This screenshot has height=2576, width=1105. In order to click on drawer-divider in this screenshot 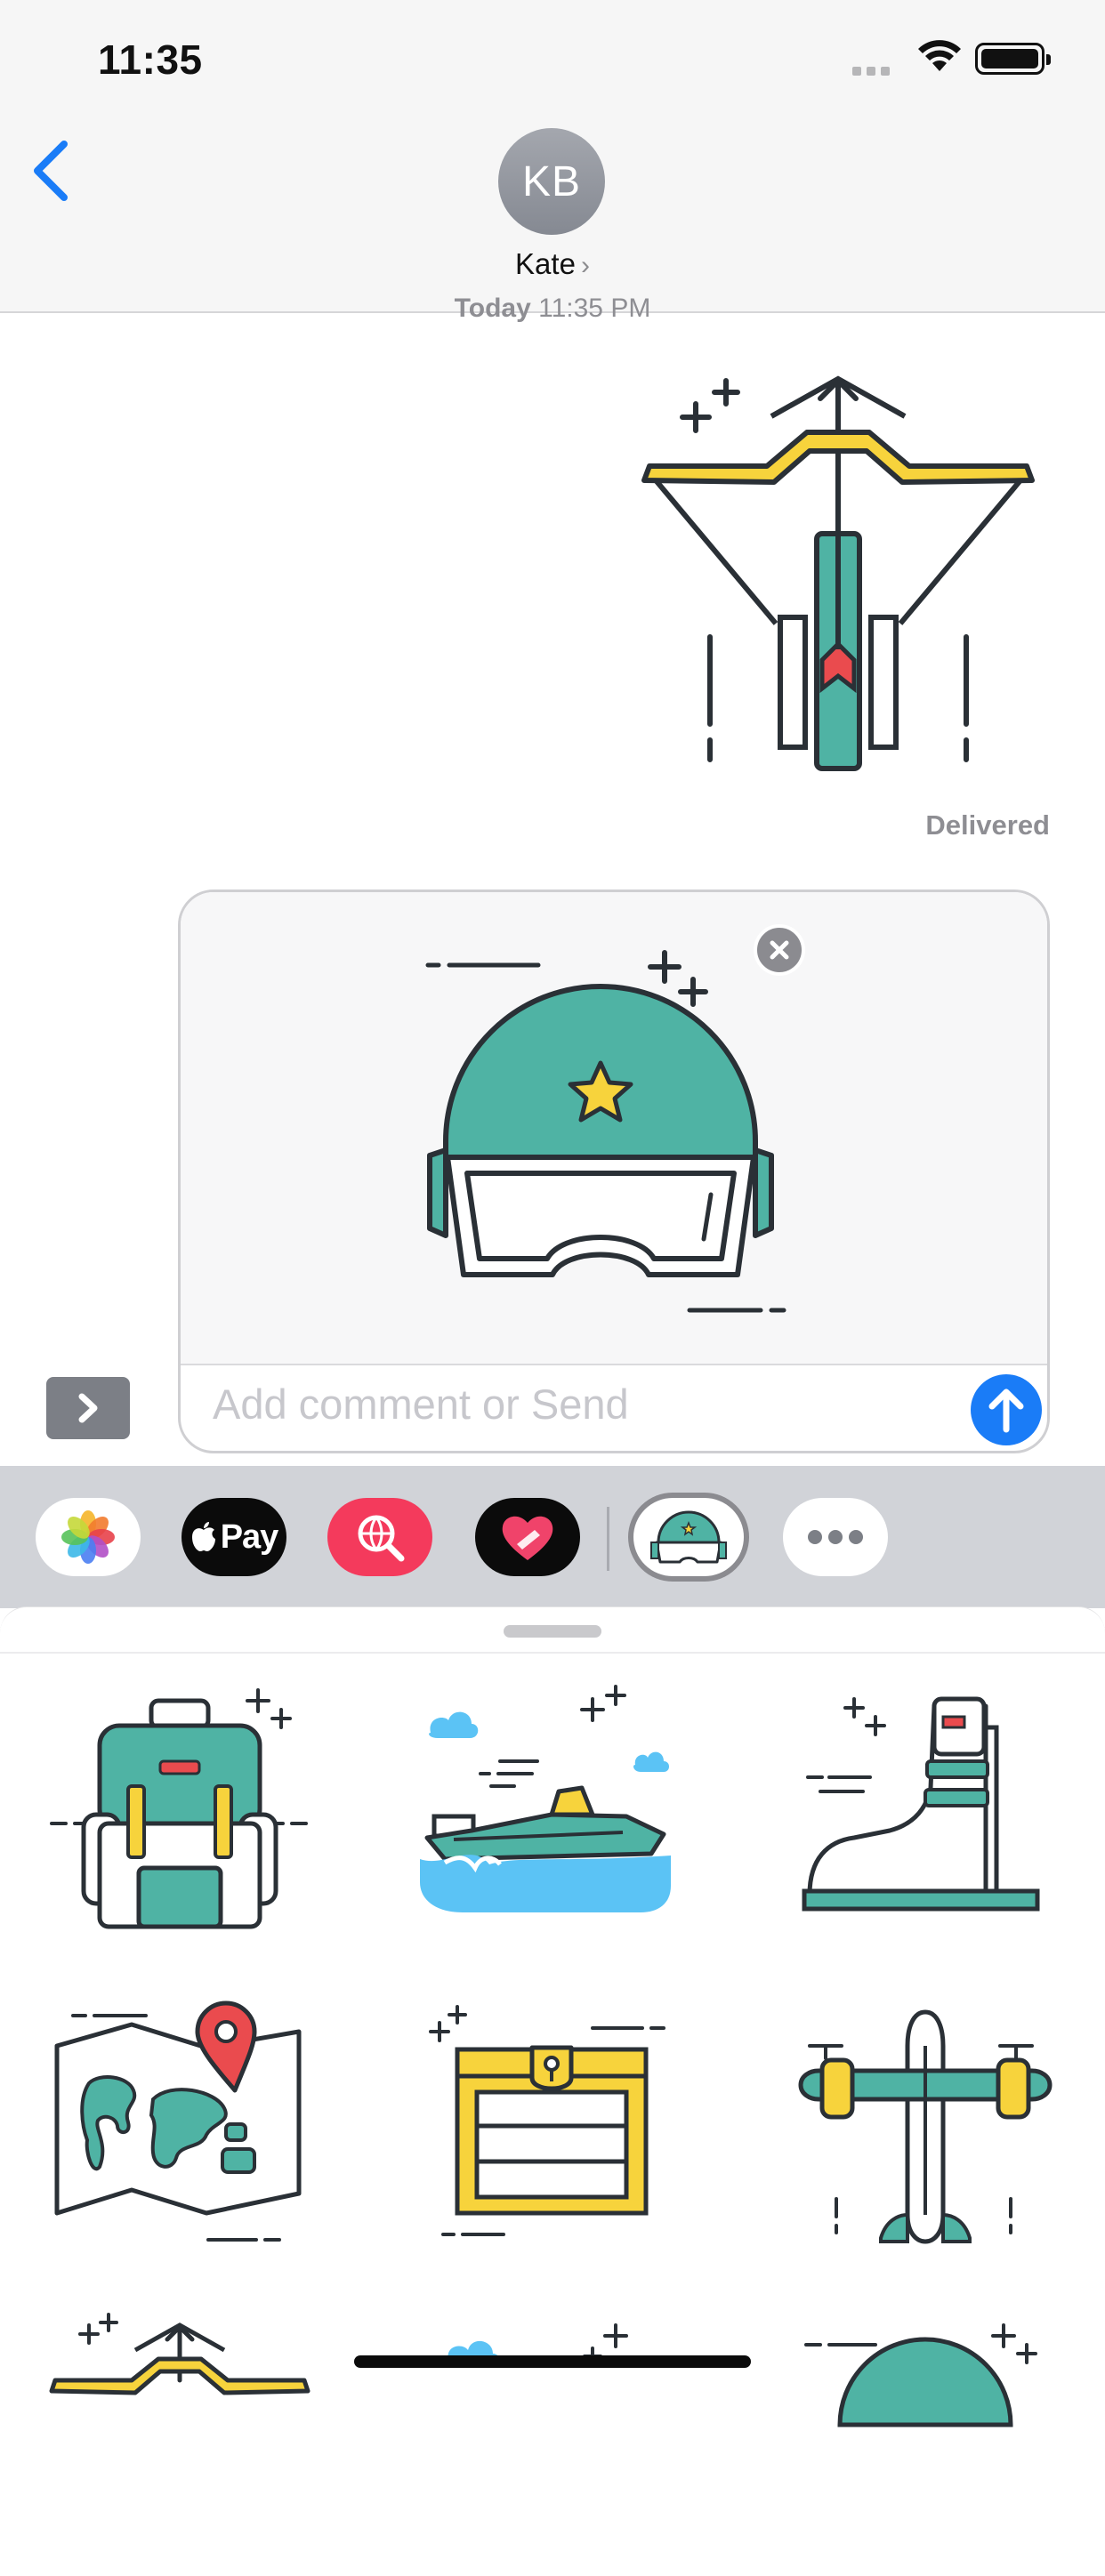, I will do `click(552, 1653)`.